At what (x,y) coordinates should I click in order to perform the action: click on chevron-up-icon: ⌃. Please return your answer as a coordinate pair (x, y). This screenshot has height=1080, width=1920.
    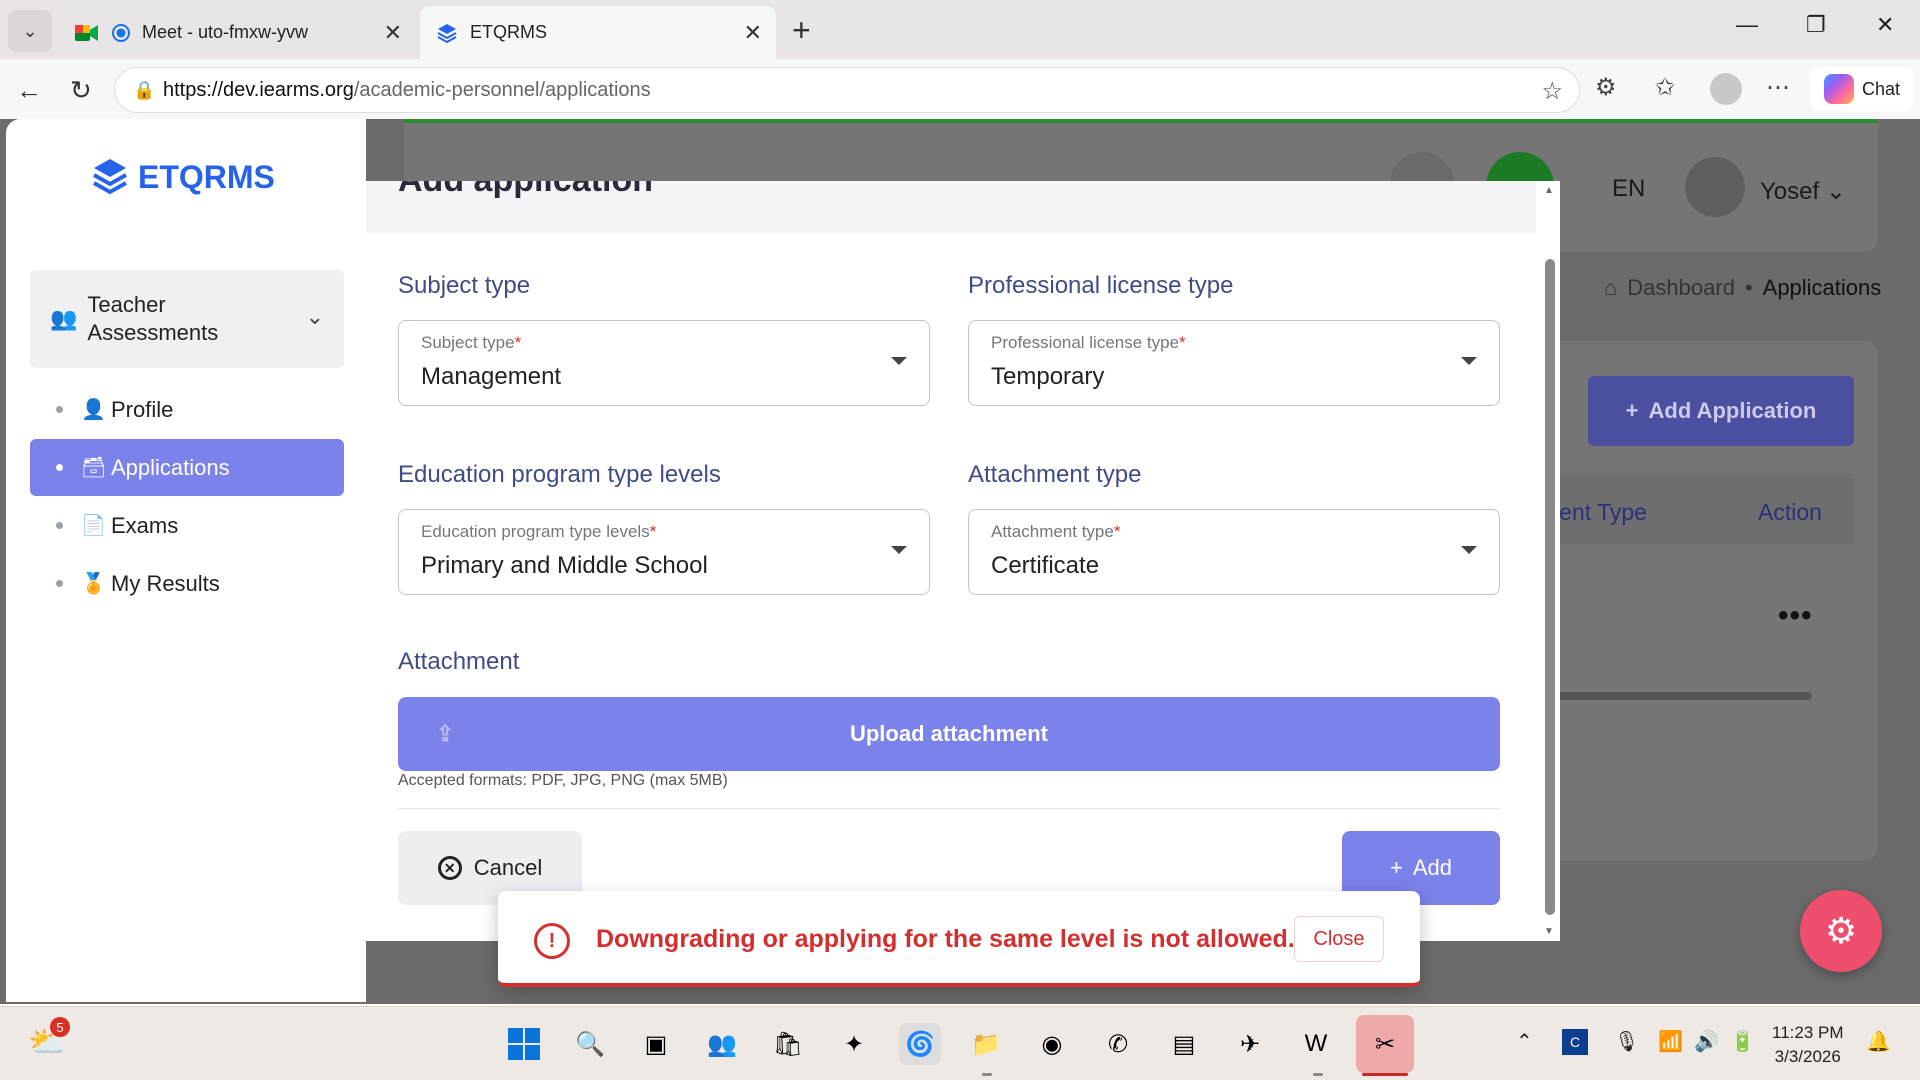
    Looking at the image, I should click on (1524, 1041).